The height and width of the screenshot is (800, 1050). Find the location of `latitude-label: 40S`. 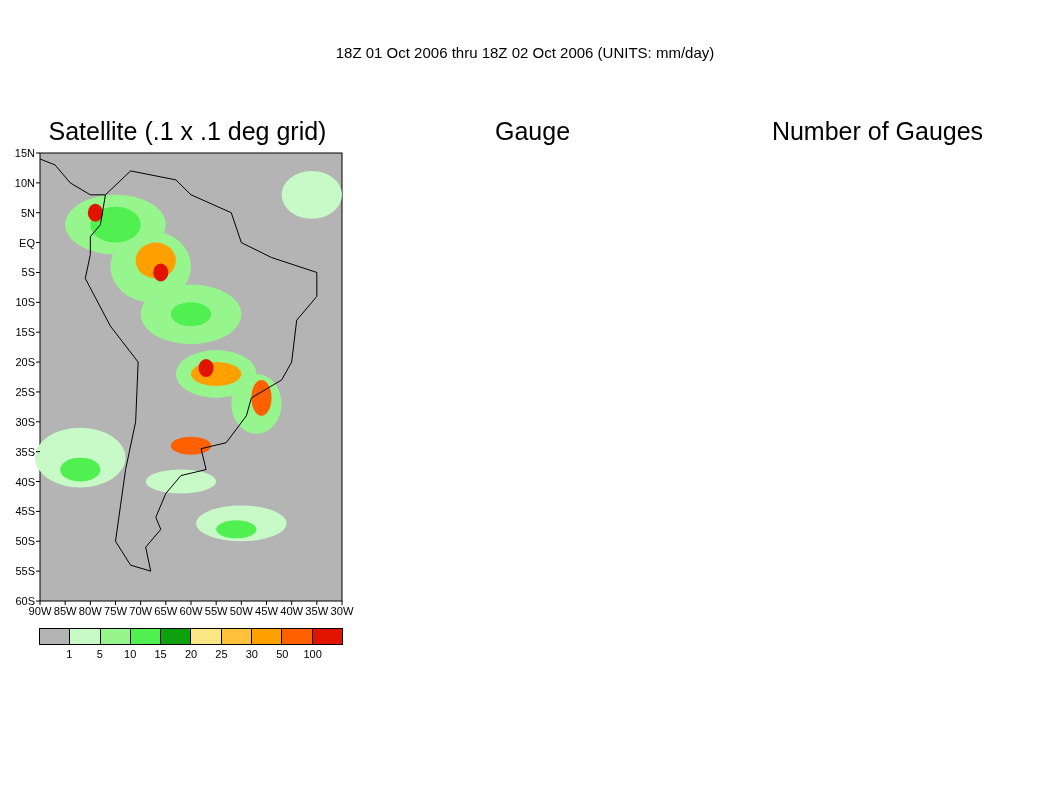

latitude-label: 40S is located at coordinates (25, 481).